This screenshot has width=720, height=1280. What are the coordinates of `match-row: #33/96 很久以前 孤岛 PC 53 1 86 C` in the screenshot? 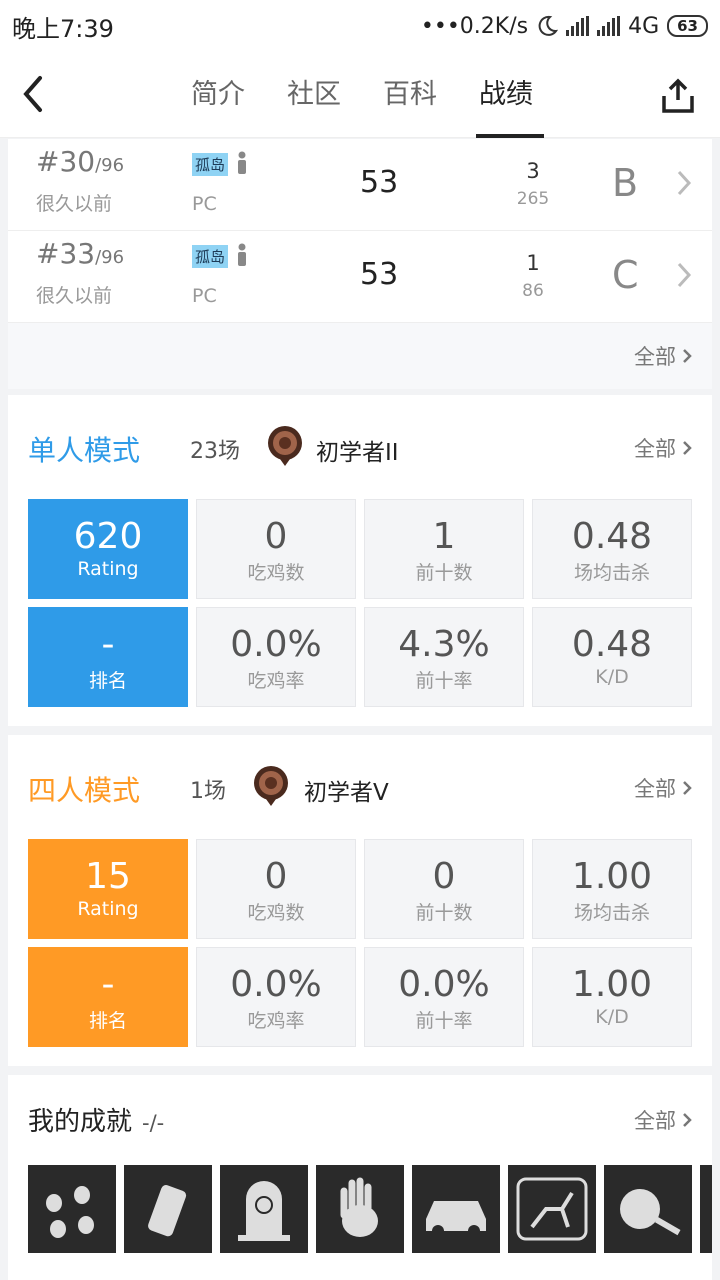 It's located at (360, 277).